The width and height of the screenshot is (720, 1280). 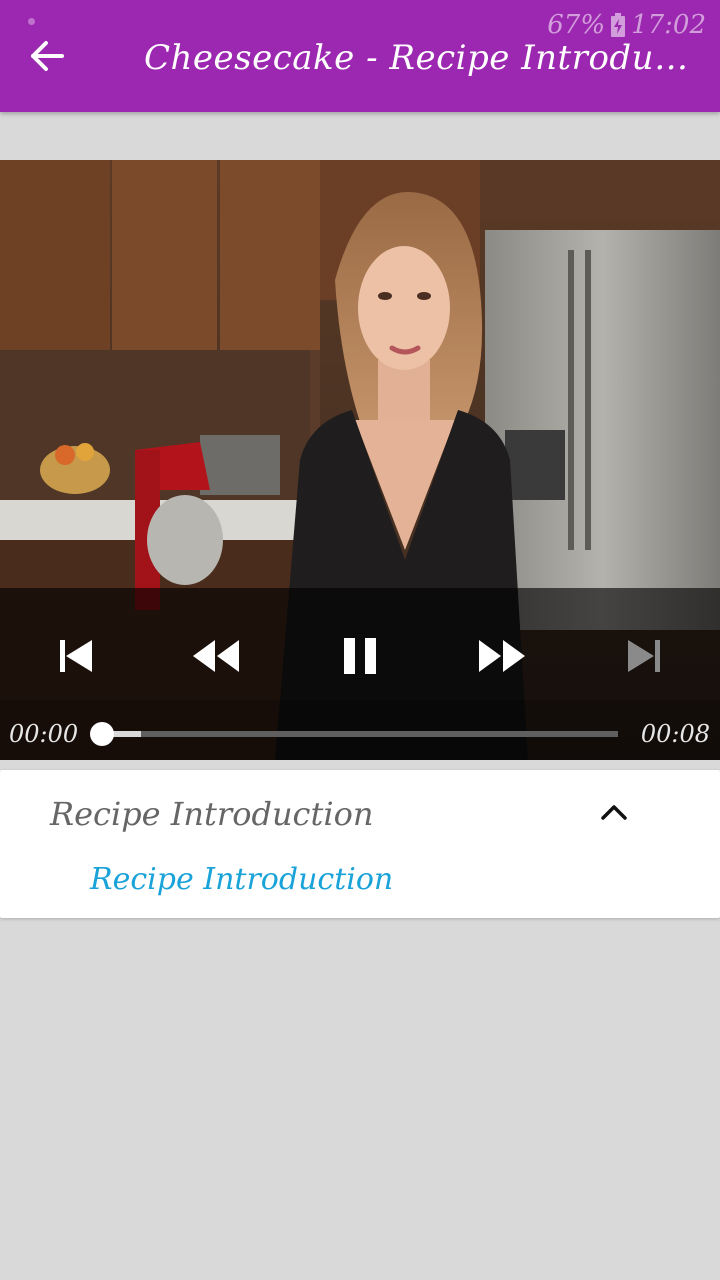 I want to click on recipe-group-title: Recipe Introduction, so click(x=212, y=814).